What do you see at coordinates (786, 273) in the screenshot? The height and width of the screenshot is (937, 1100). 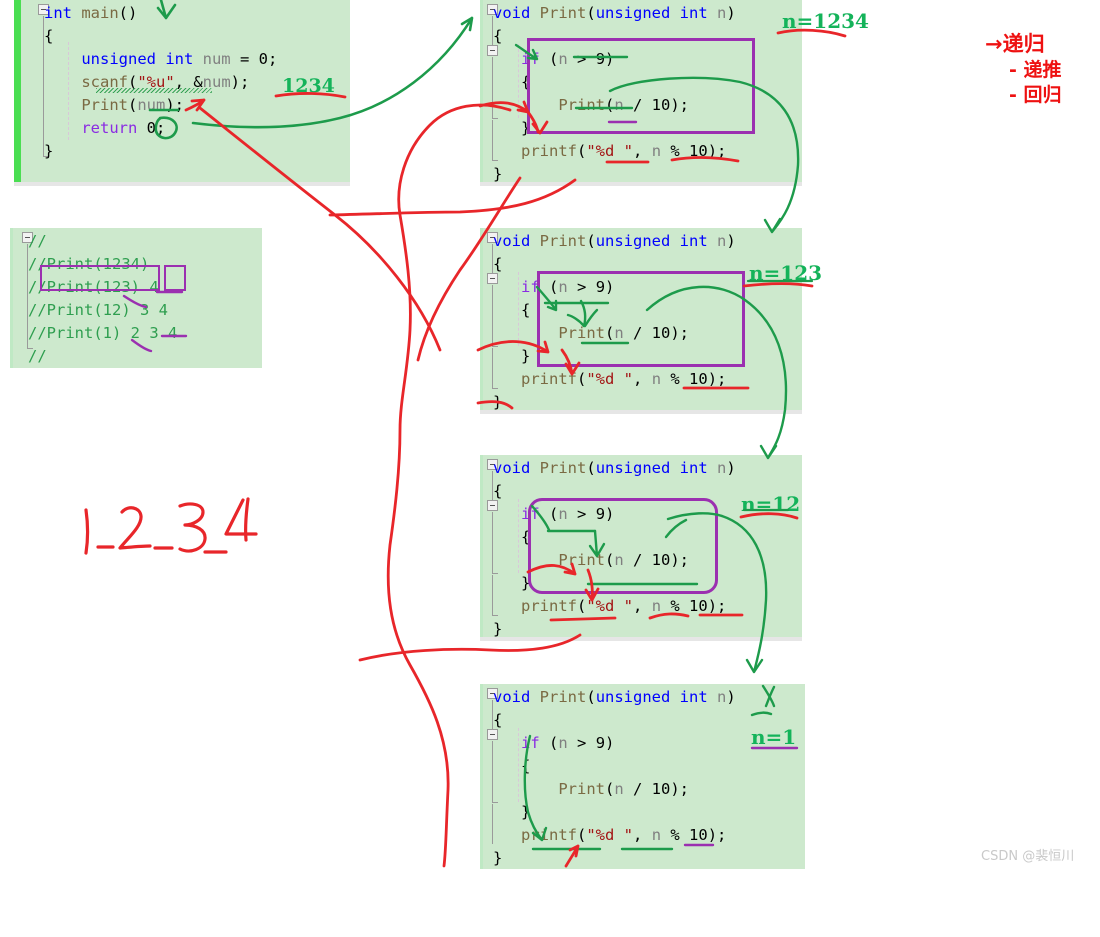 I see `n-label-123: n=123` at bounding box center [786, 273].